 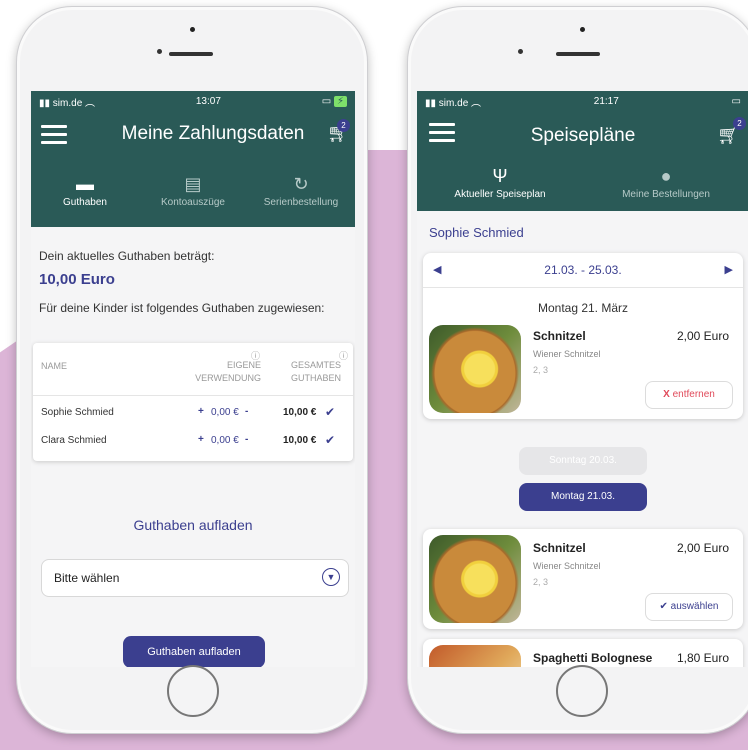 I want to click on row-name: Sophie Schmied, so click(x=77, y=412).